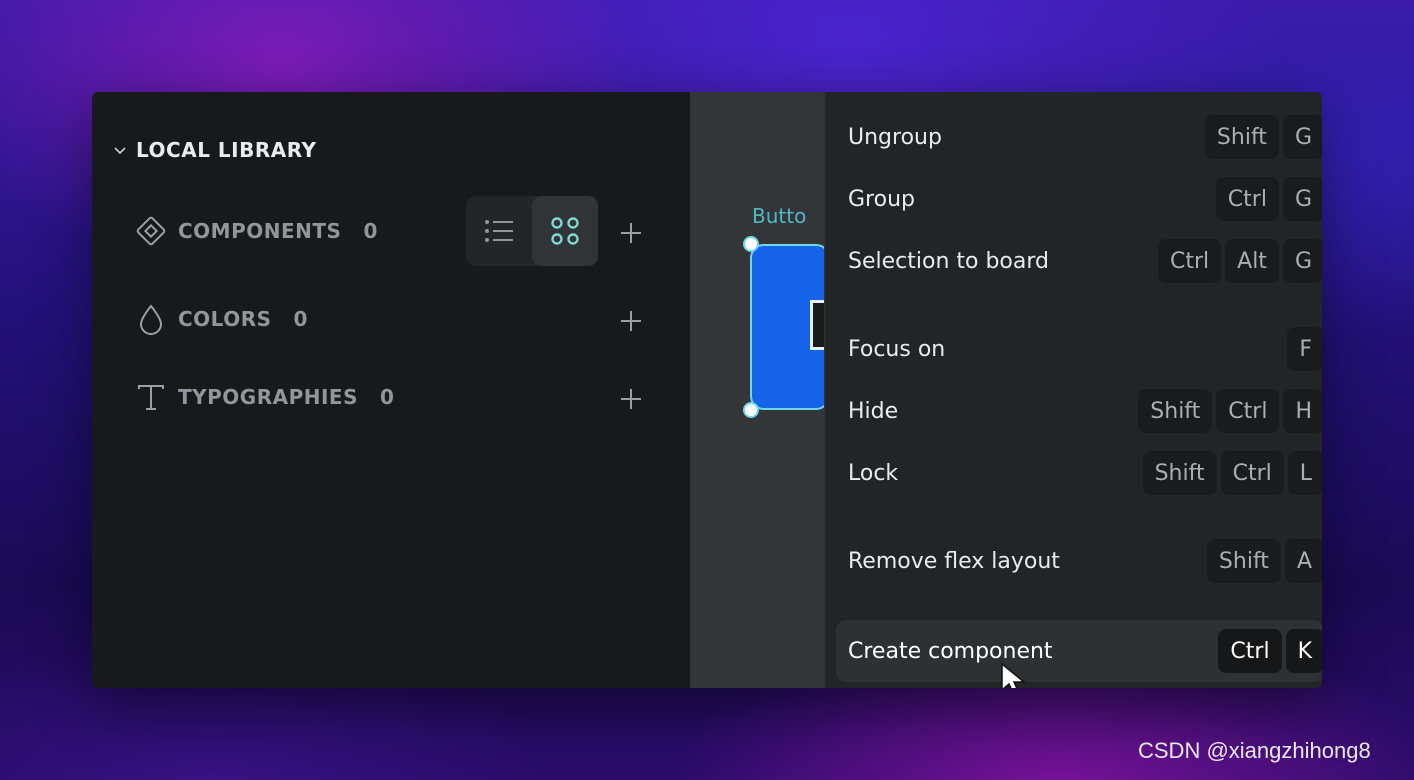  I want to click on list-icon, so click(499, 231).